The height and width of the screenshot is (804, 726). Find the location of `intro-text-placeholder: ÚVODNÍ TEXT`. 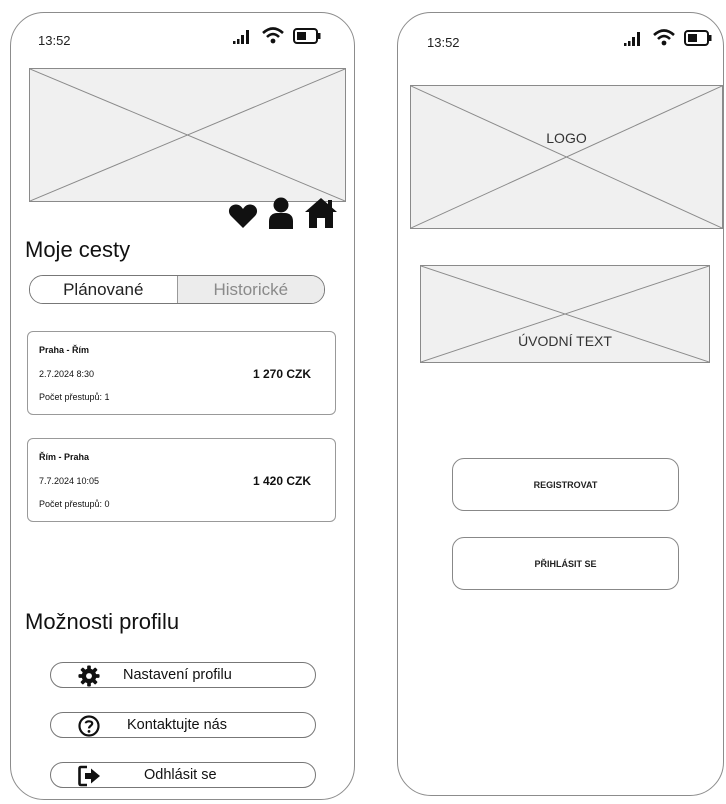

intro-text-placeholder: ÚVODNÍ TEXT is located at coordinates (565, 314).